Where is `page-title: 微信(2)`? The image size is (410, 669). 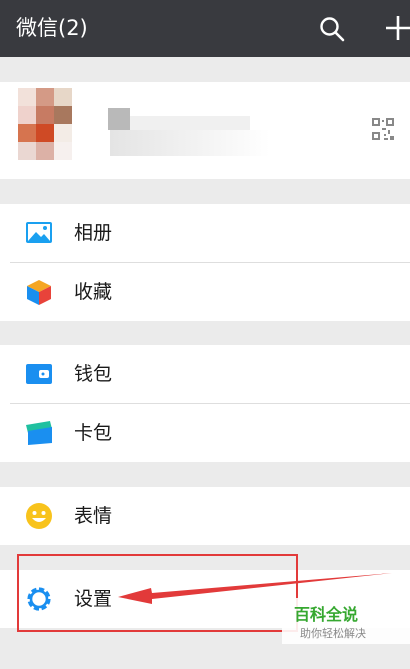
page-title: 微信(2) is located at coordinates (52, 28).